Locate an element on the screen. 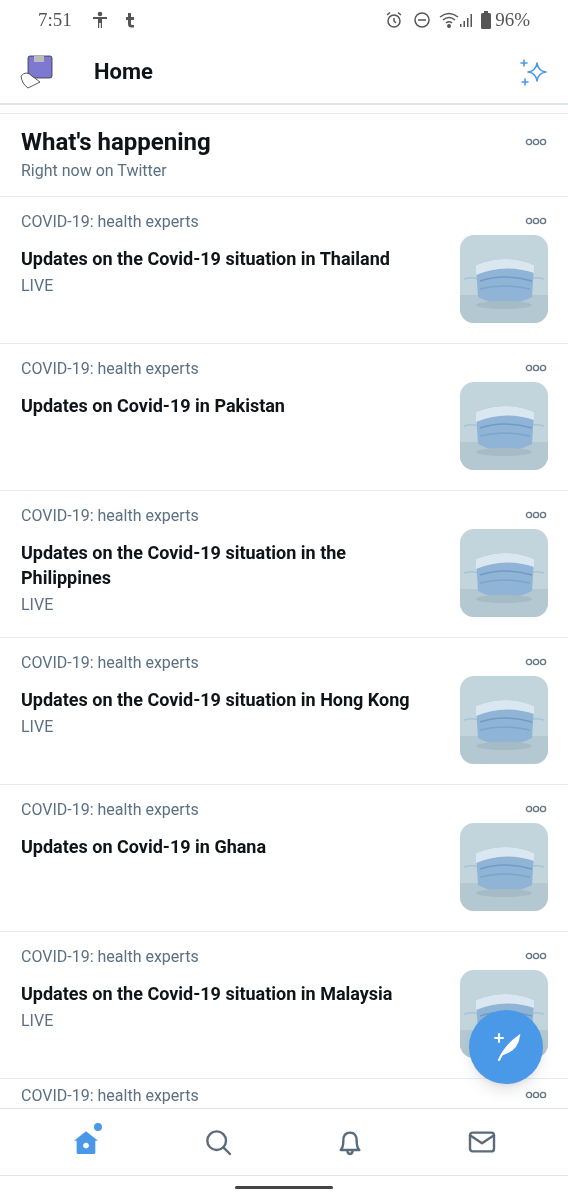 Image resolution: width=568 pixels, height=1200 pixels. section-title: What's happening is located at coordinates (116, 142).